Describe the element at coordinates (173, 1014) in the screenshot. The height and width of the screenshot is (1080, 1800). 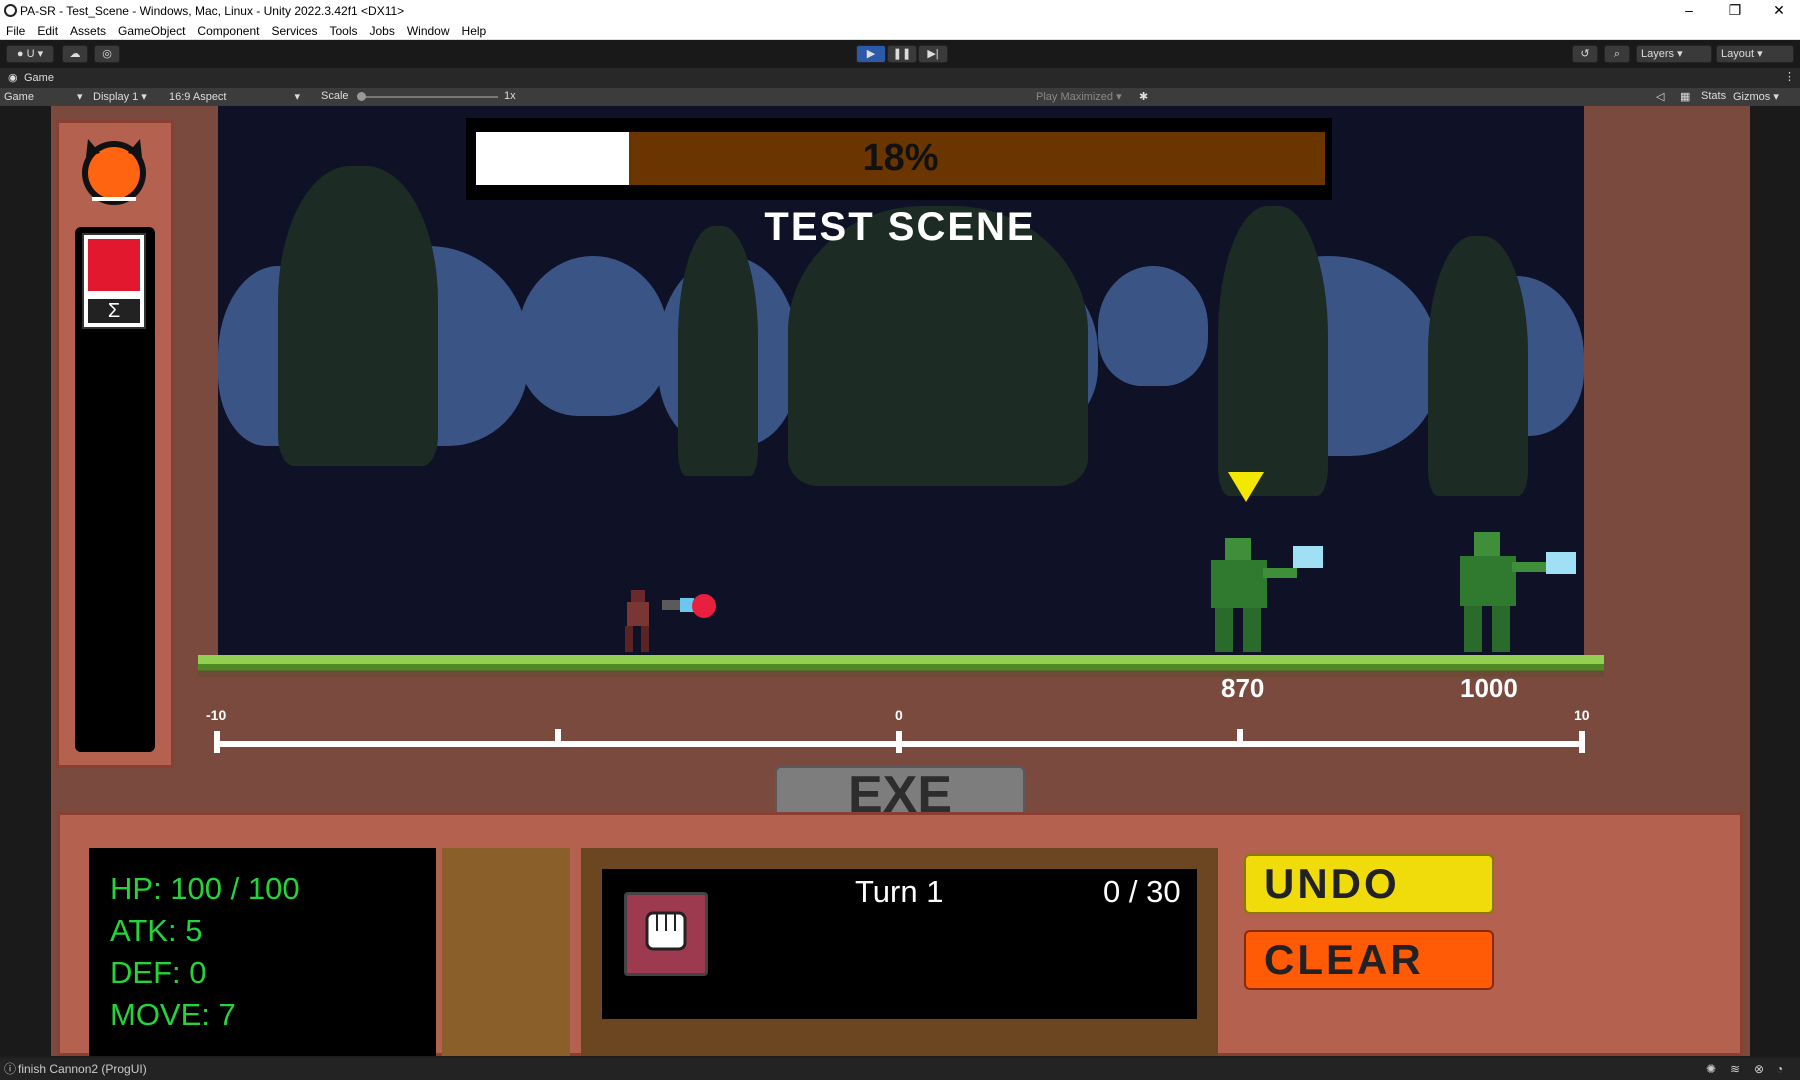
I see `move-stat: MOVE: 7` at that location.